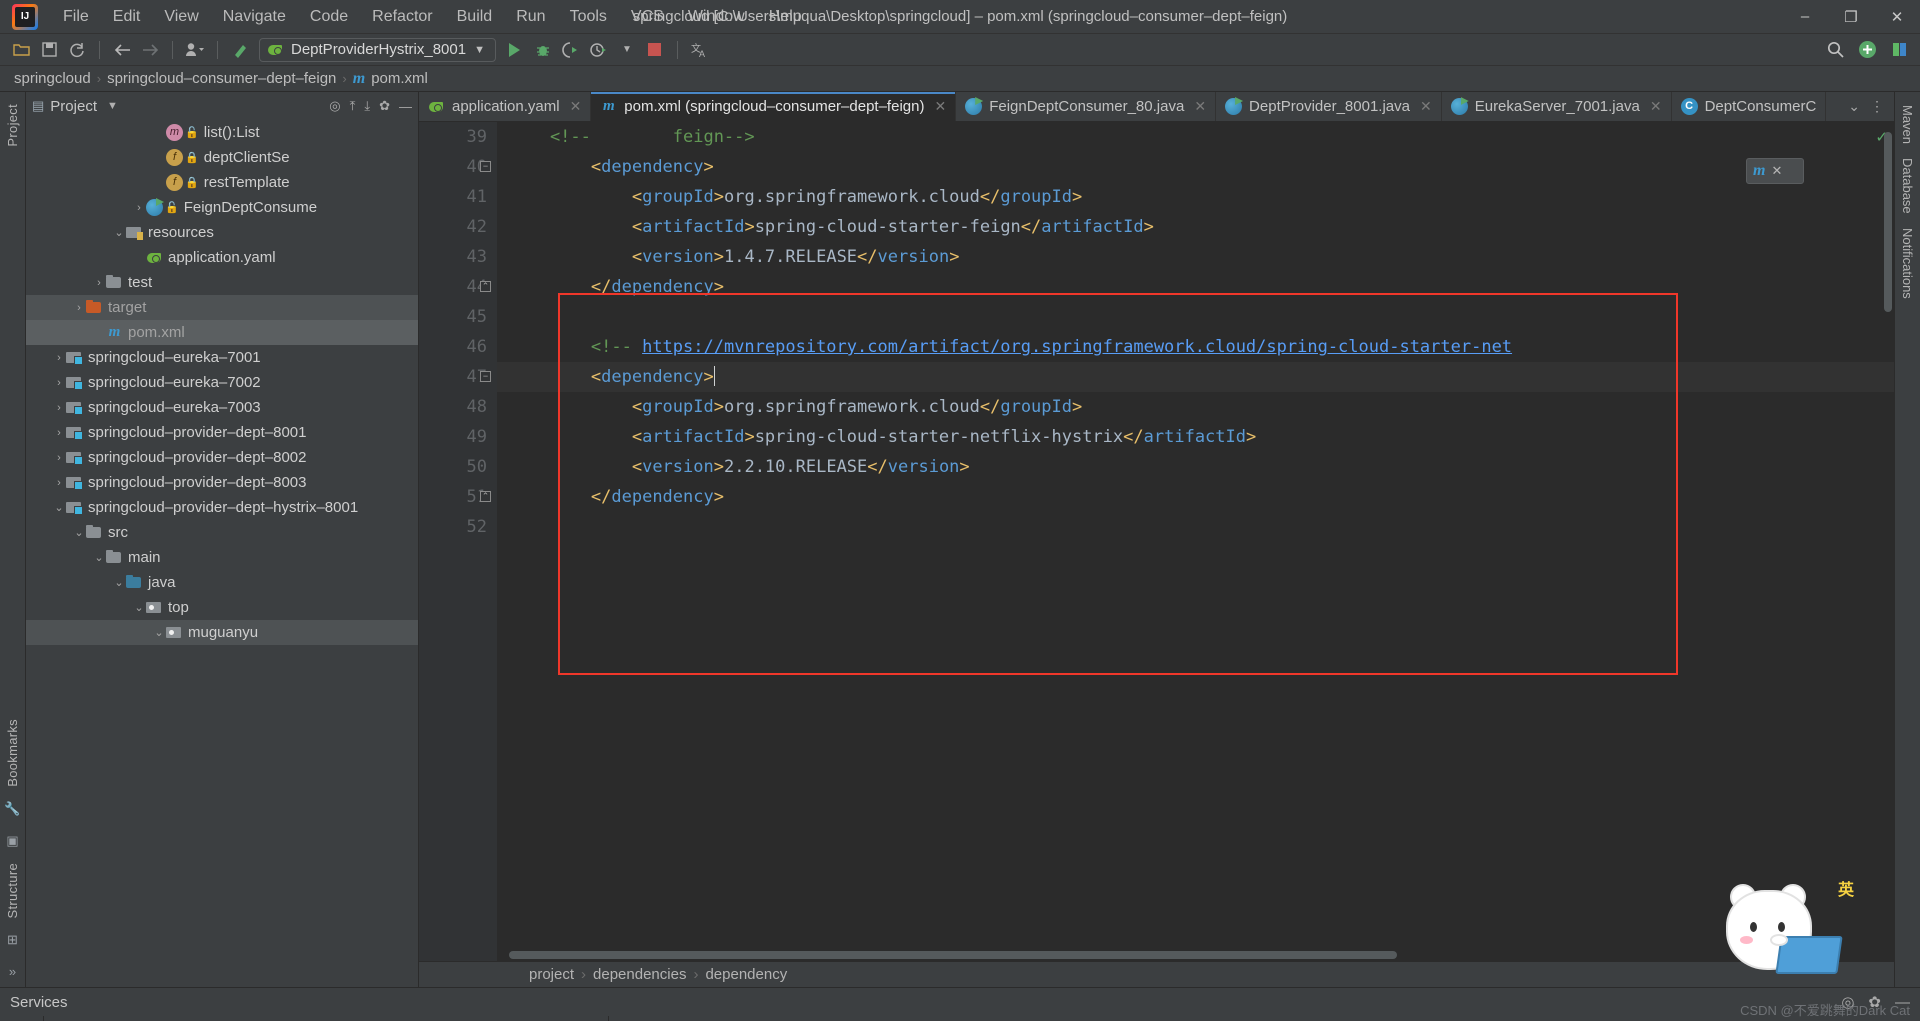  I want to click on ide-settings-icon, so click(1899, 50).